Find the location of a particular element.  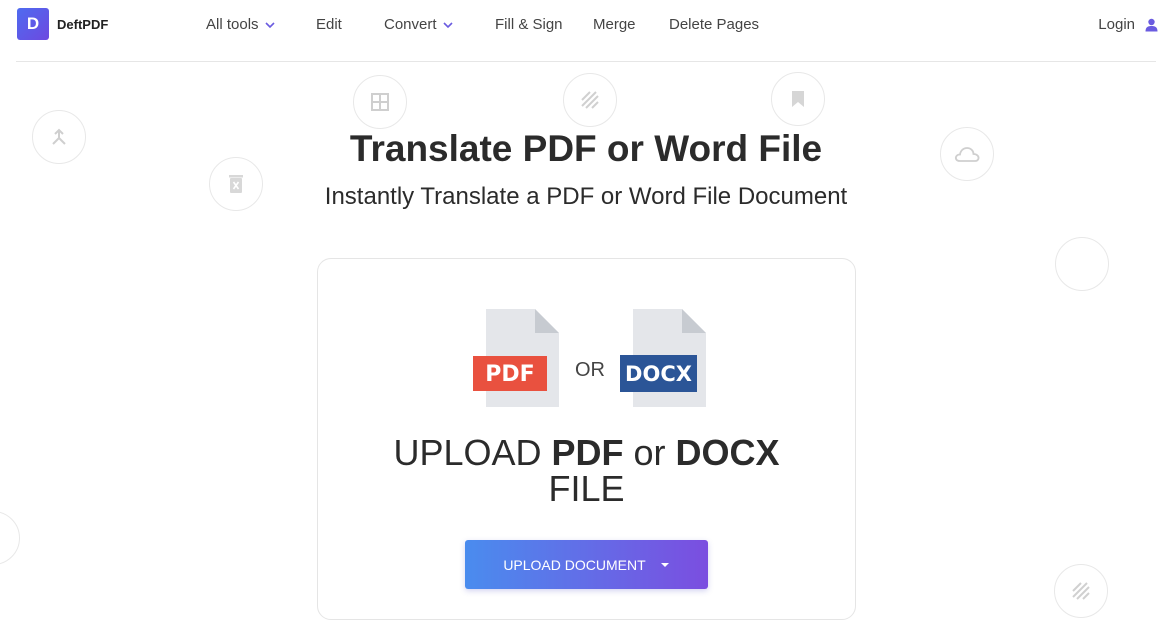

docx-file-icon: DOCX is located at coordinates (663, 358).